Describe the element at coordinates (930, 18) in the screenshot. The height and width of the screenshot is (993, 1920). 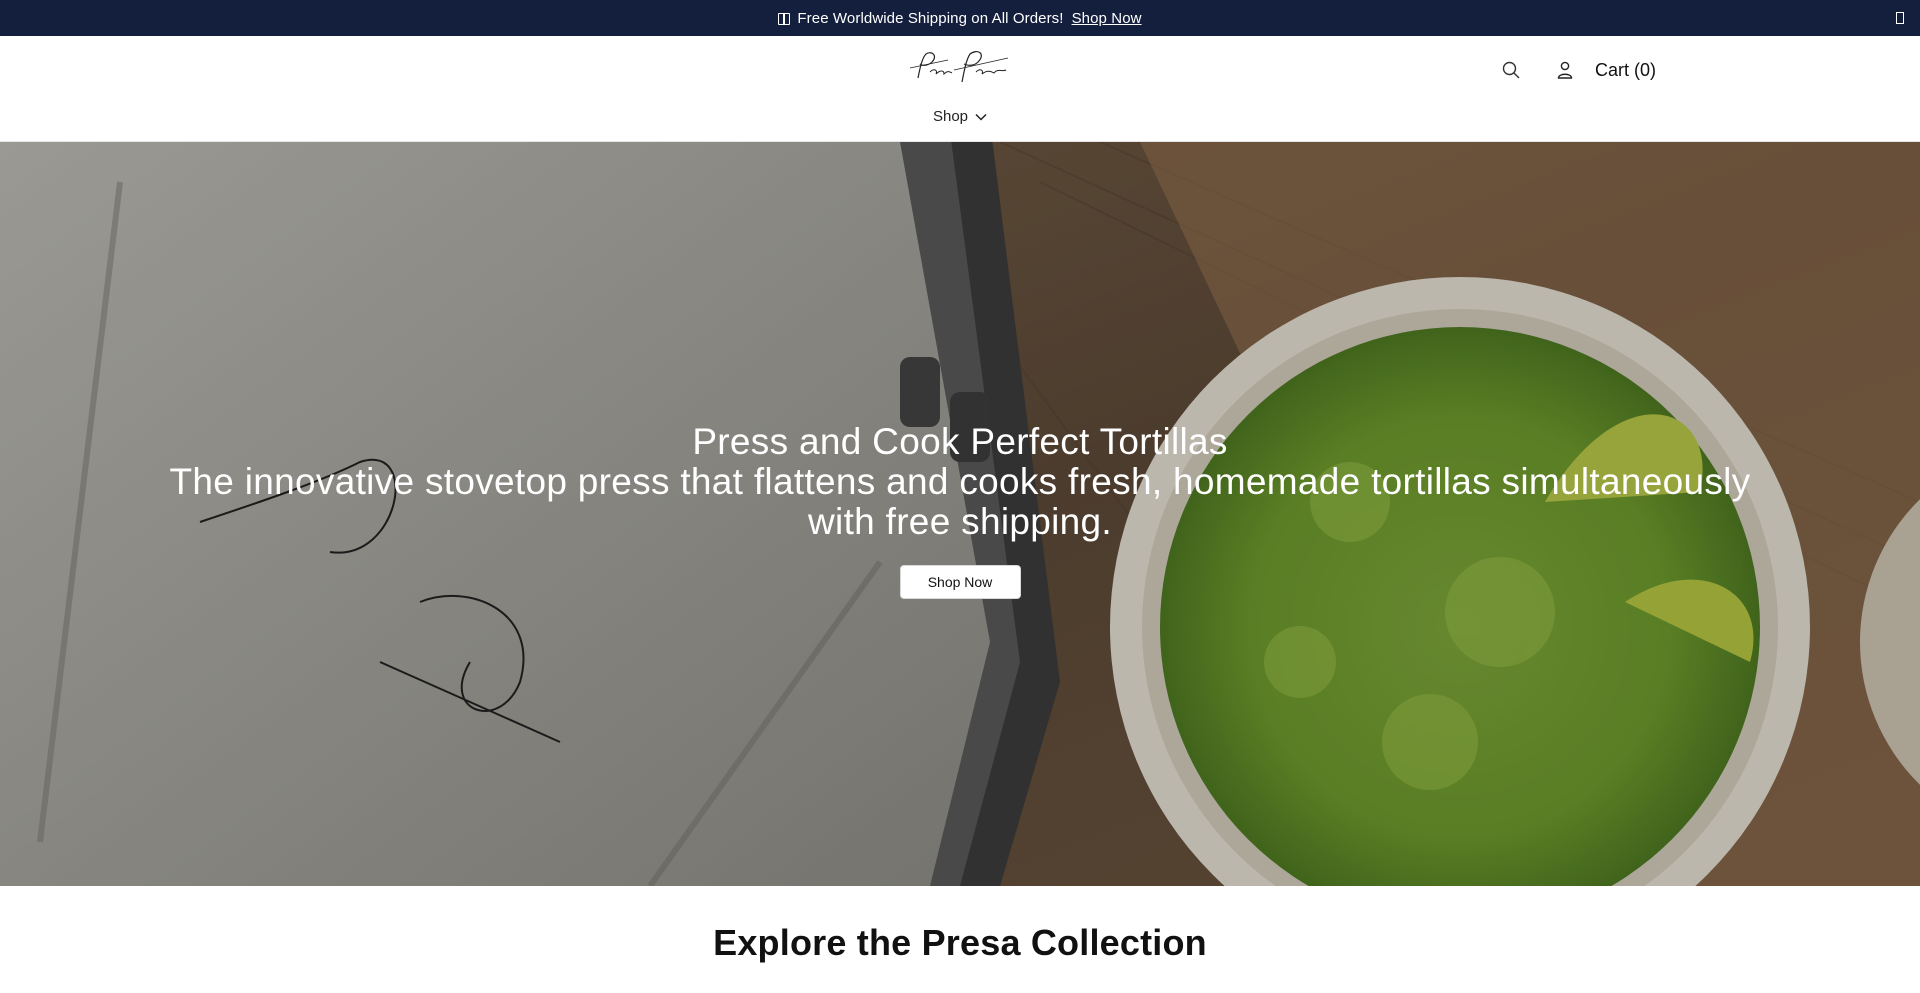
I see `announcement-text: Free Worldwide Shipping on All Orders!` at that location.